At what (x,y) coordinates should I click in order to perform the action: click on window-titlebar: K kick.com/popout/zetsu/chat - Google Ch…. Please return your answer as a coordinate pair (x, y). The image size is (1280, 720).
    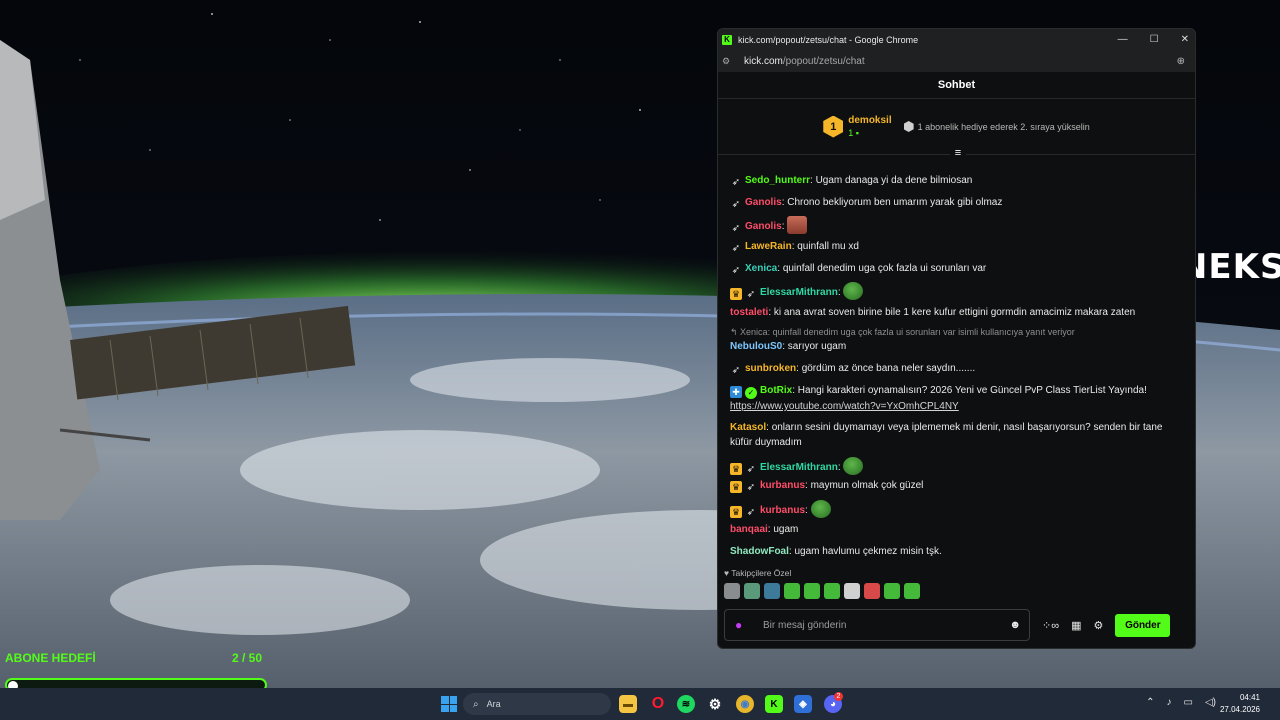
    Looking at the image, I should click on (956, 39).